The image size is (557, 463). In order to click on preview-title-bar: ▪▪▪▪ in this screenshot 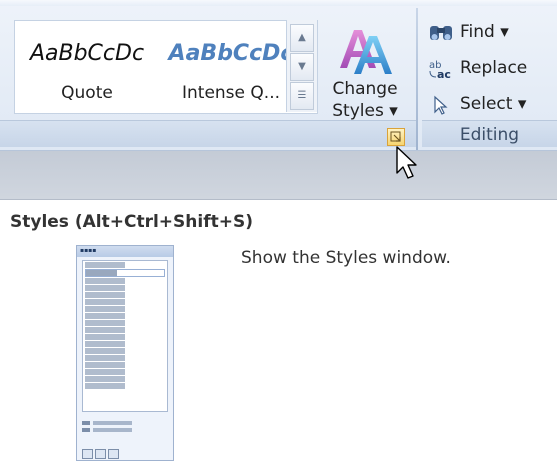, I will do `click(125, 251)`.